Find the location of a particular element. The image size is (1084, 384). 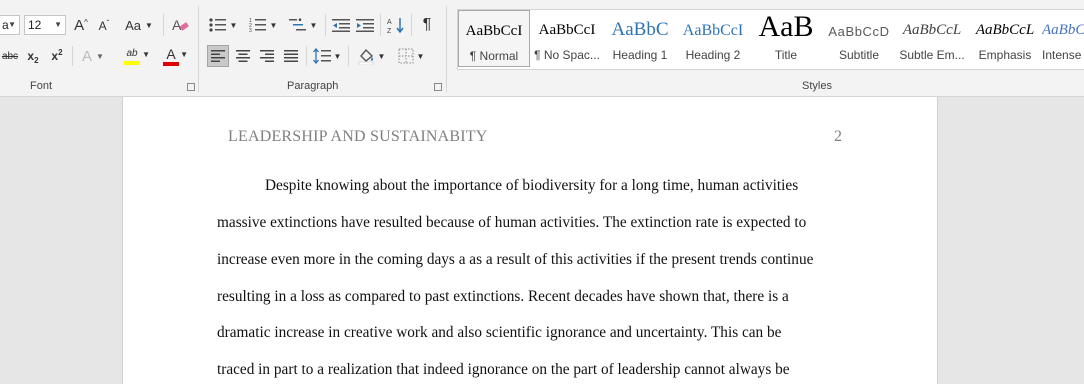

highlight-color-button: ab ▼ is located at coordinates (132, 56).